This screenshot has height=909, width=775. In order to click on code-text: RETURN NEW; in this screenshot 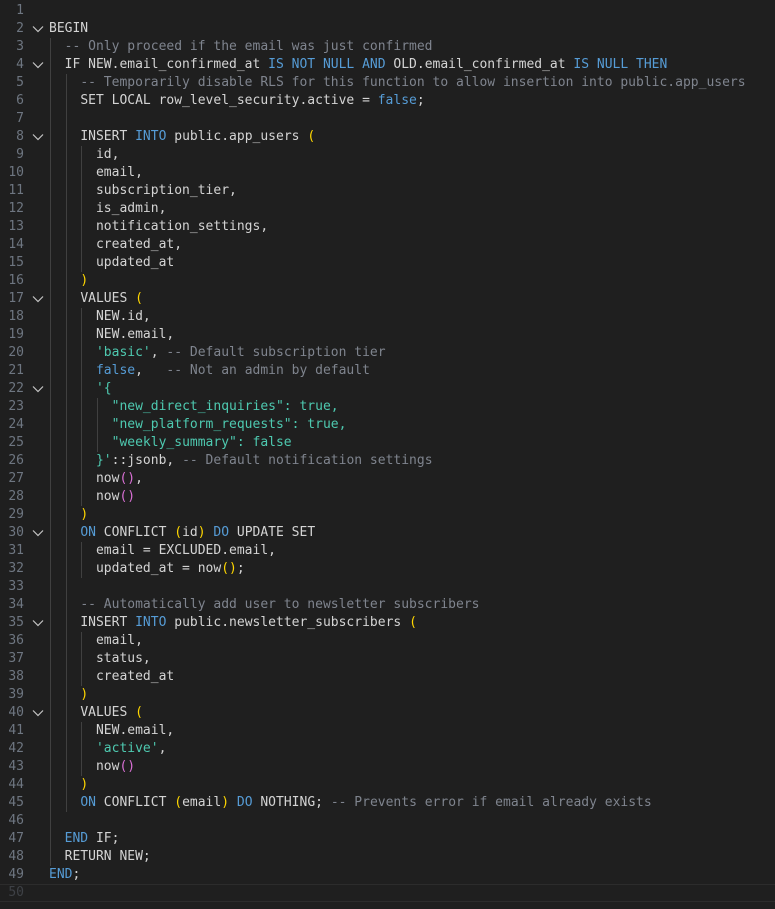, I will do `click(108, 857)`.